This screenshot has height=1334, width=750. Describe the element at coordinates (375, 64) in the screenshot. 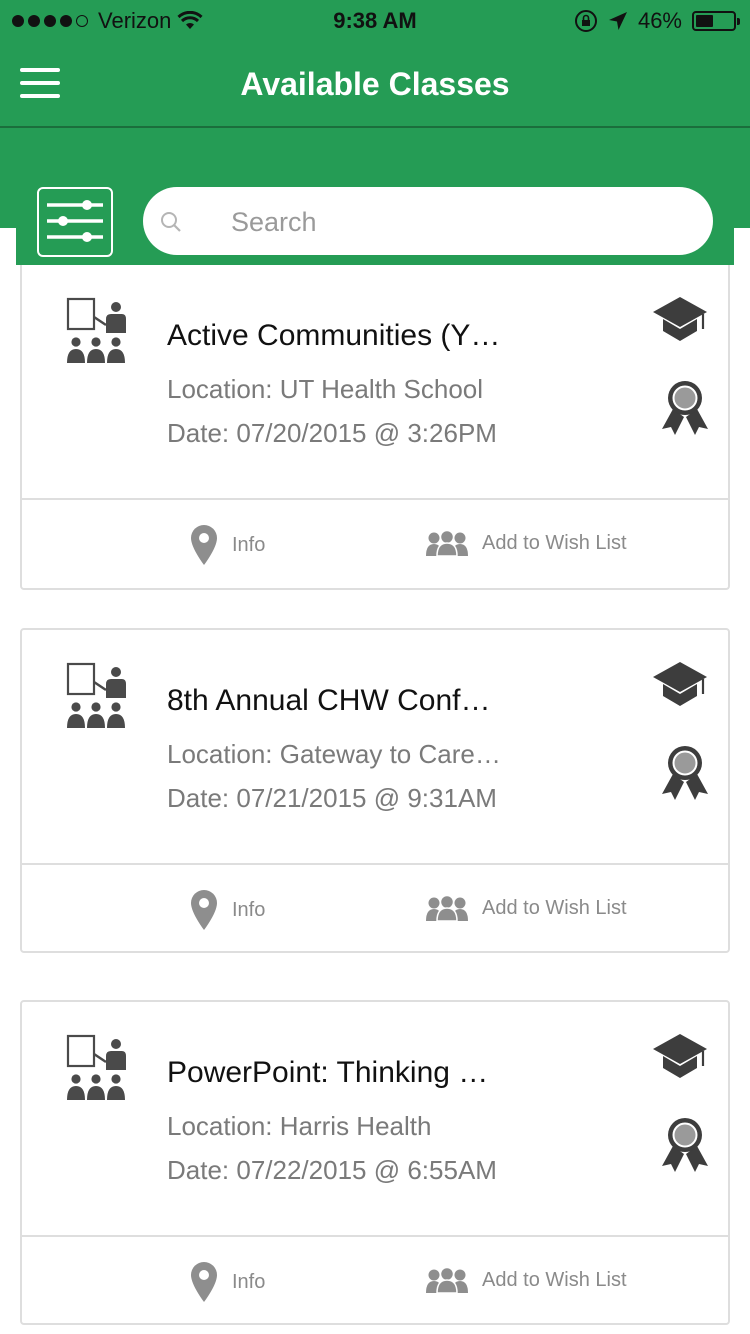

I see `app-header: Verizon 9:38 AM 46% Available Classes` at that location.